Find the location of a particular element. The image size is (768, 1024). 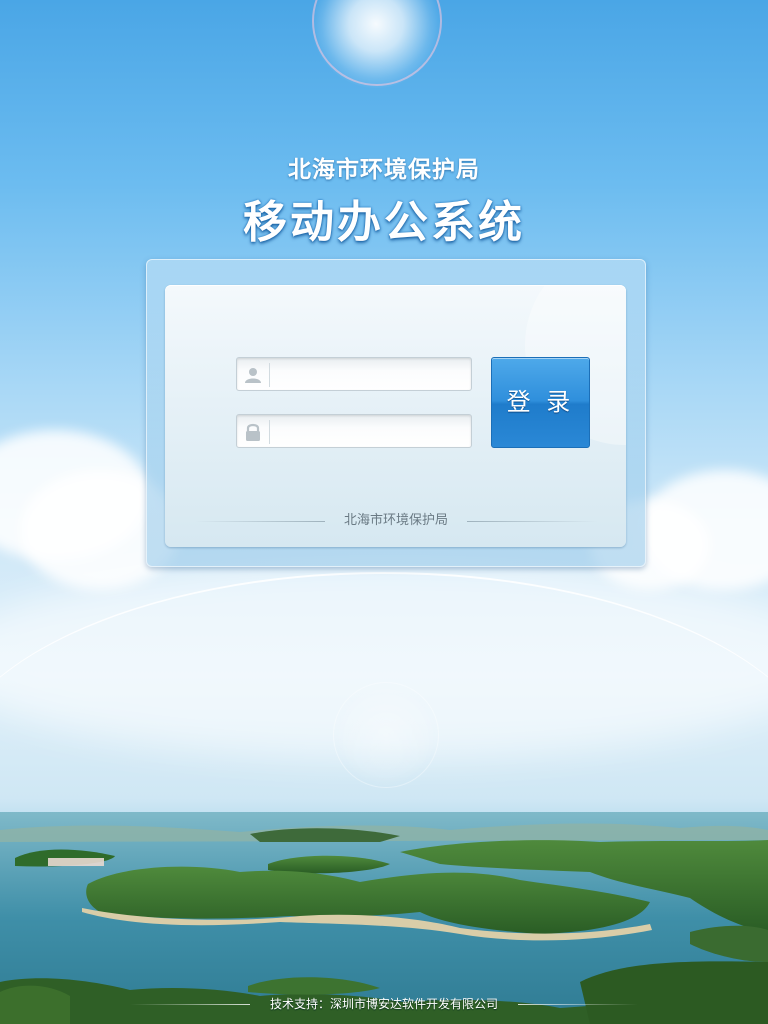

password-field is located at coordinates (354, 431).